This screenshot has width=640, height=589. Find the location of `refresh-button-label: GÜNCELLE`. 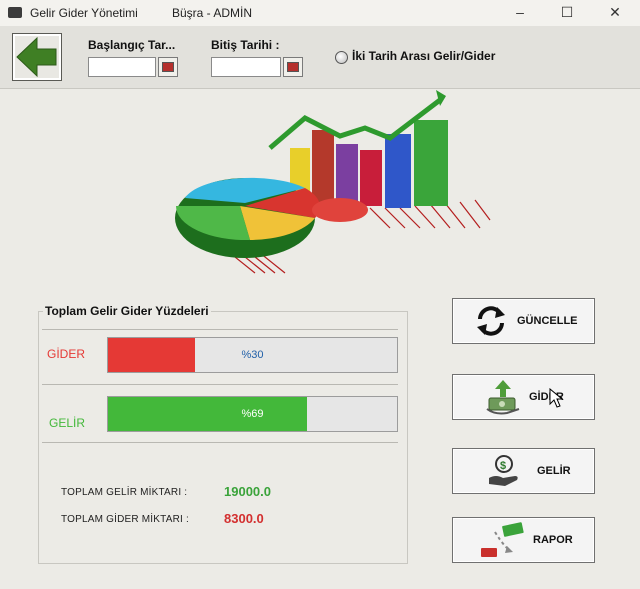

refresh-button-label: GÜNCELLE is located at coordinates (547, 321).